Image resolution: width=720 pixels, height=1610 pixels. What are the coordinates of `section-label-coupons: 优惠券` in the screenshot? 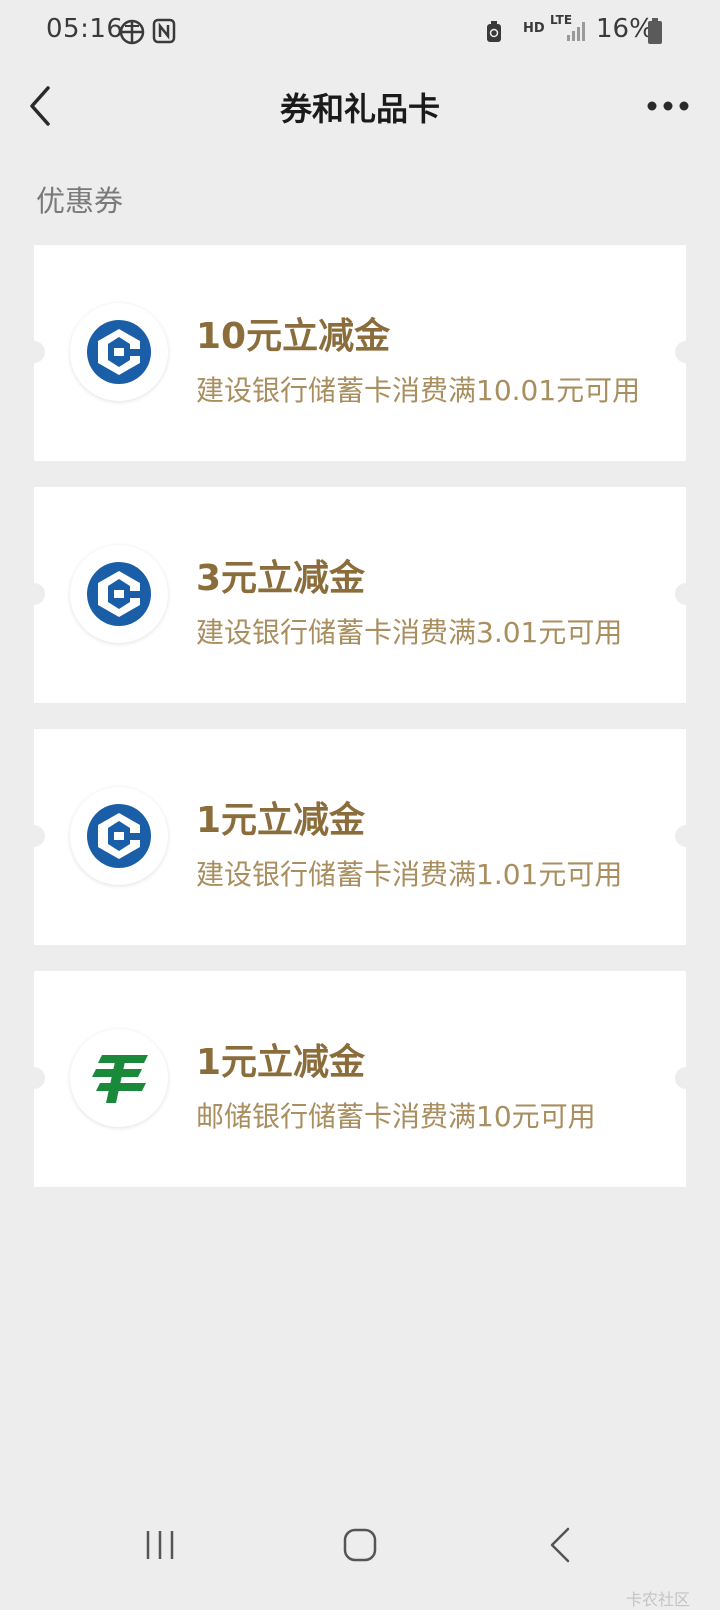 It's located at (80, 201).